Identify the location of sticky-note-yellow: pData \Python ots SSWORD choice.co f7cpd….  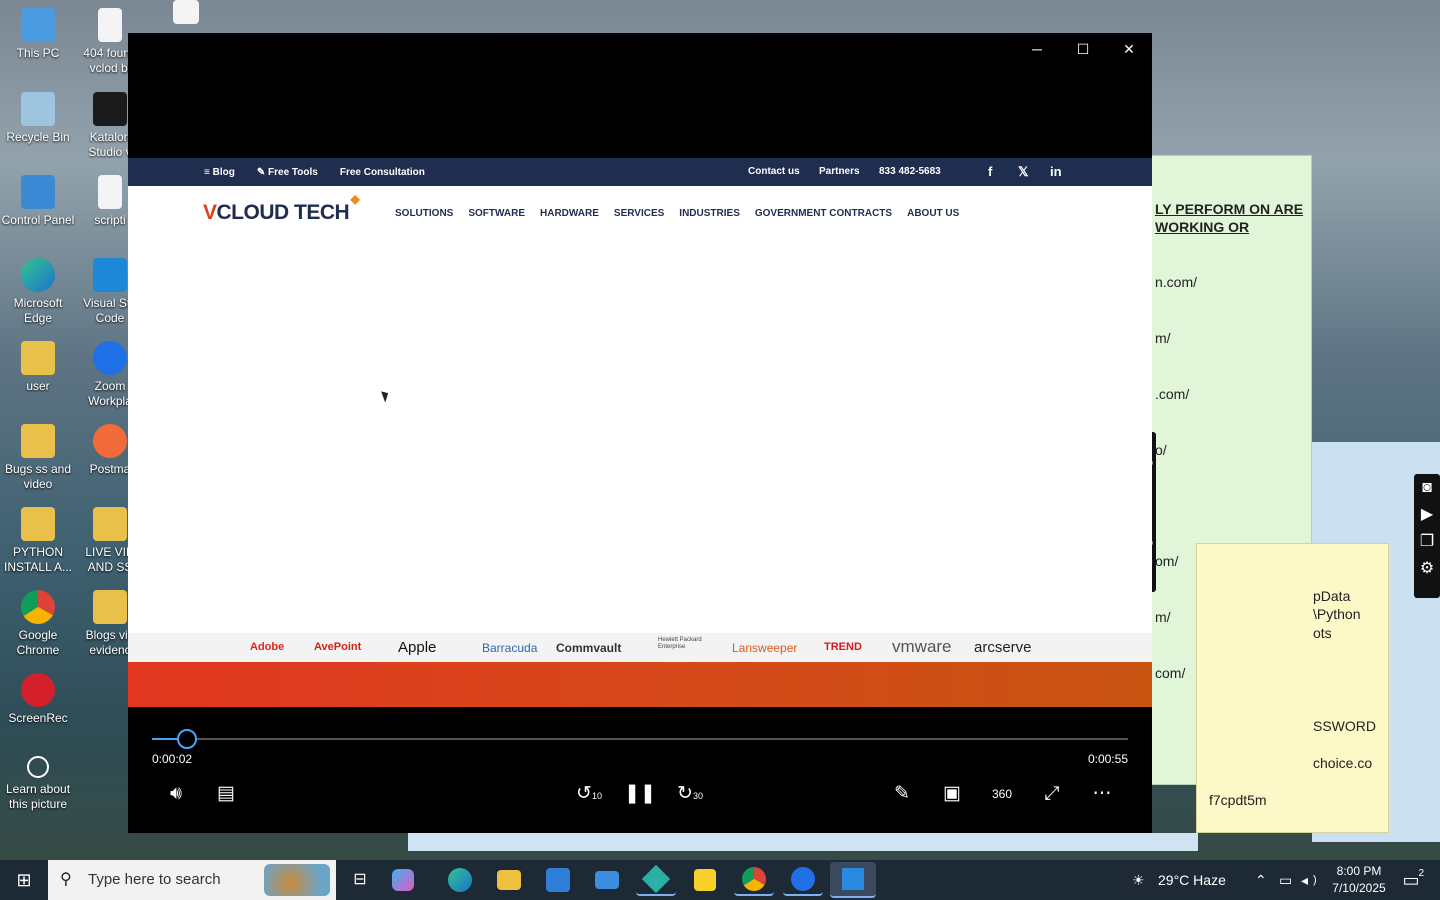
(1292, 688).